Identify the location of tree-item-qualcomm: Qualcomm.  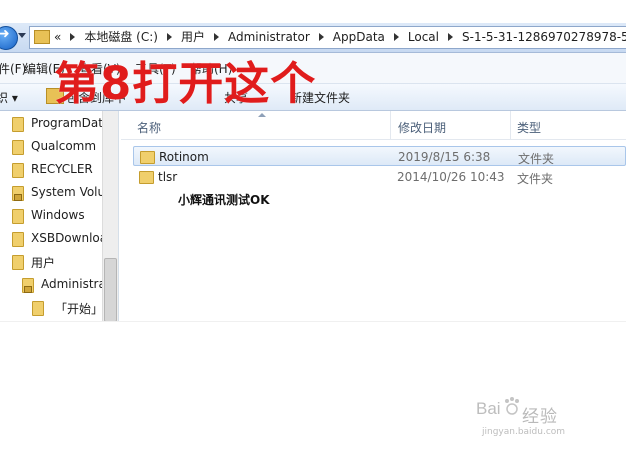
(59, 147).